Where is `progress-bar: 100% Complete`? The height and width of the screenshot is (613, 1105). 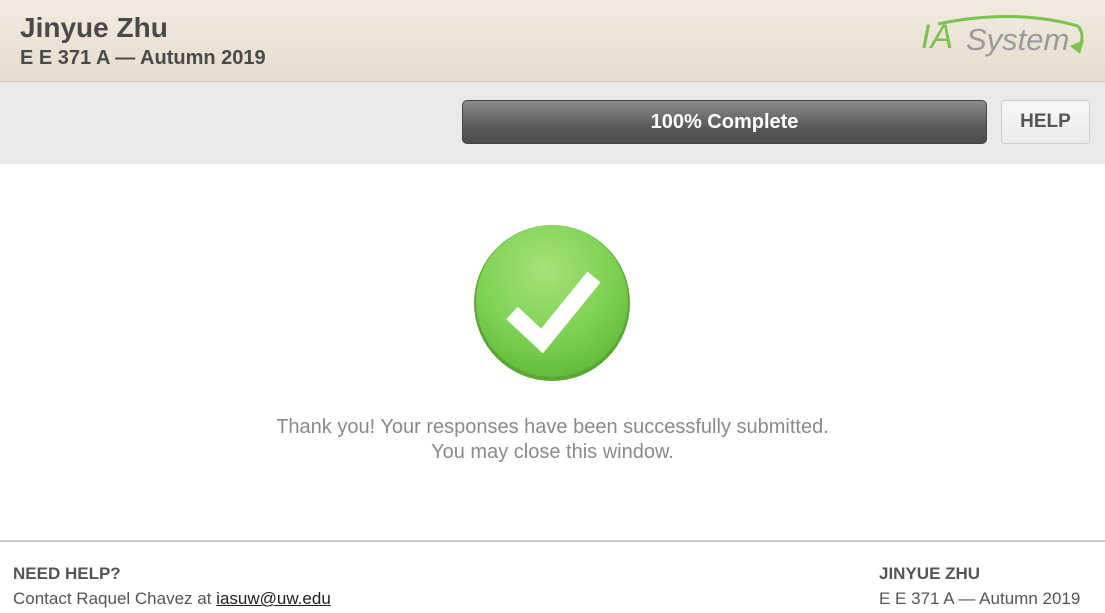
progress-bar: 100% Complete is located at coordinates (724, 122).